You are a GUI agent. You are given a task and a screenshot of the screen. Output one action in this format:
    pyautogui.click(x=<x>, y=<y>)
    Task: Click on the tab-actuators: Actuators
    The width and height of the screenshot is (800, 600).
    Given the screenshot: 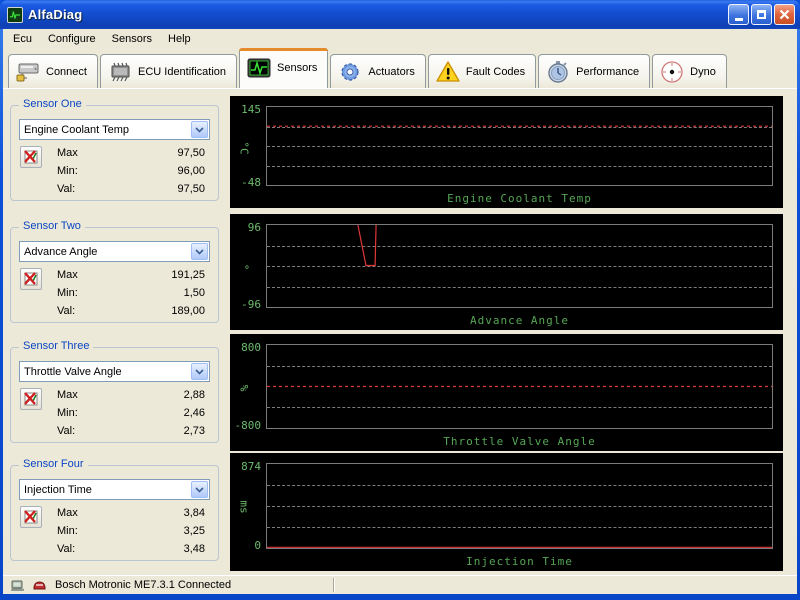 What is the action you would take?
    pyautogui.click(x=378, y=71)
    